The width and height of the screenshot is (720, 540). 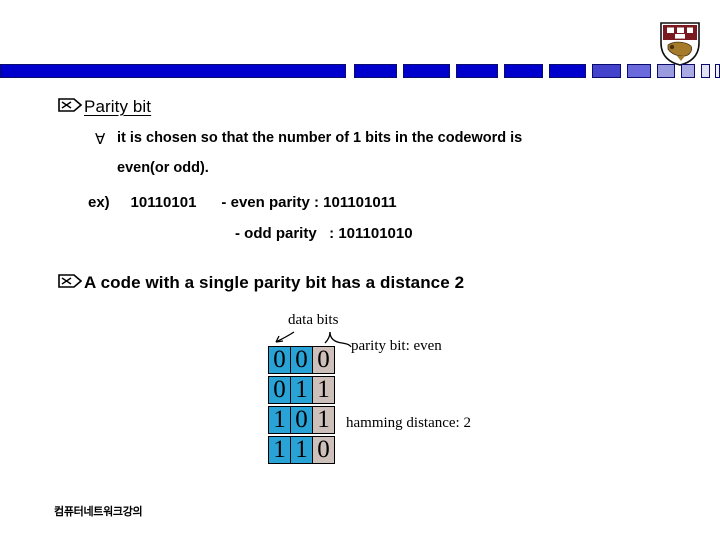 I want to click on page-title: Parity bit, so click(x=118, y=106).